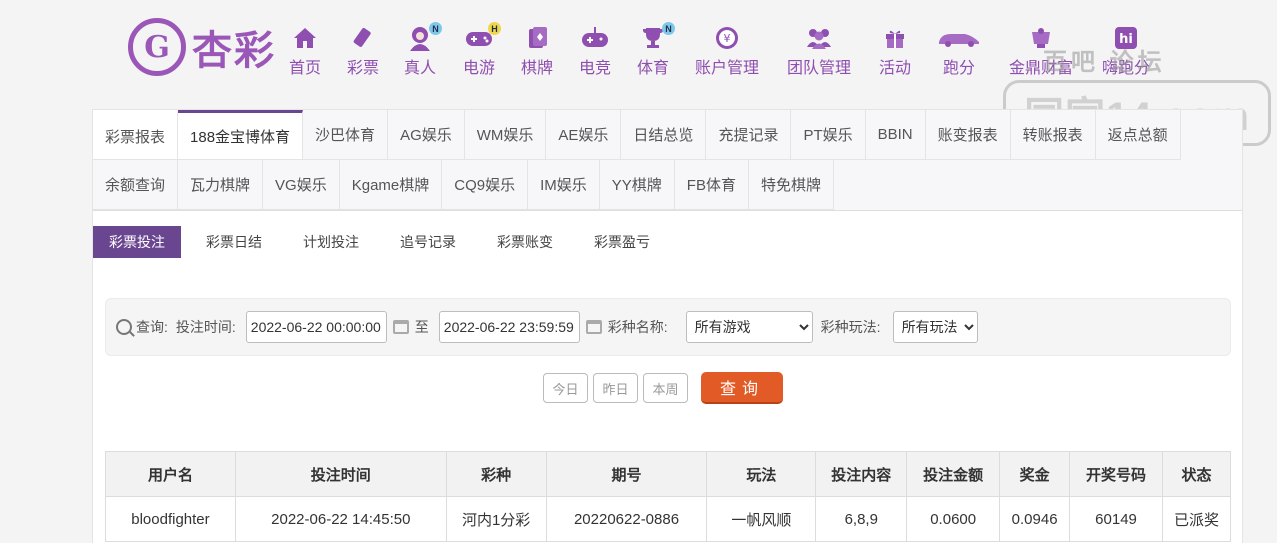  Describe the element at coordinates (170, 474) in the screenshot. I see `col-username: 用户名` at that location.